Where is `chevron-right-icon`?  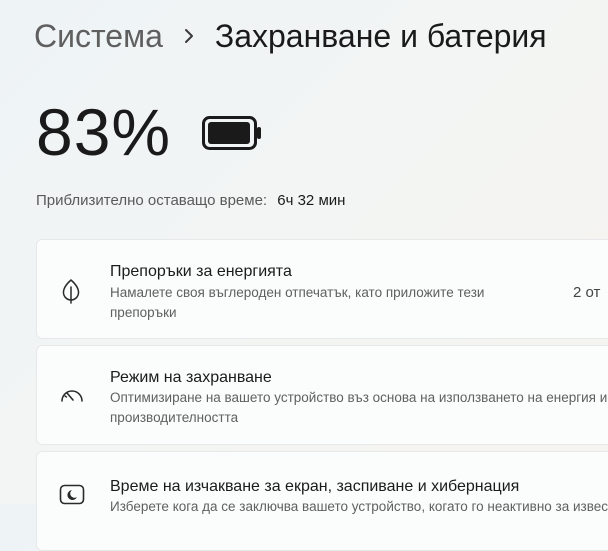
chevron-right-icon is located at coordinates (189, 36).